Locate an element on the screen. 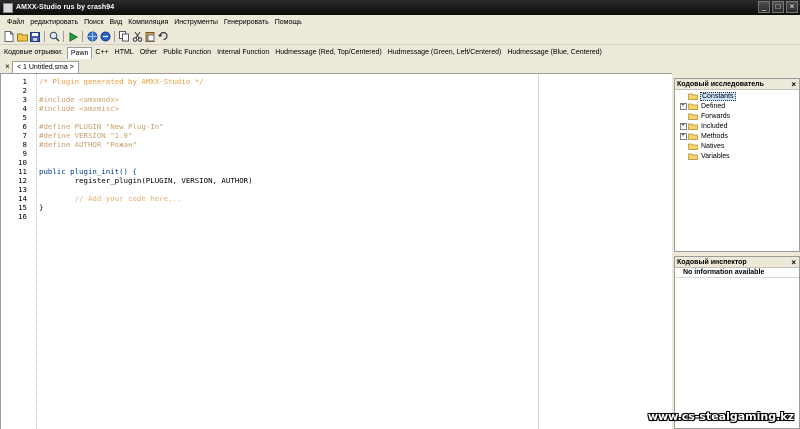 This screenshot has width=800, height=429. document-tab-bar: × < 1 Untitled.sma > is located at coordinates (336, 67).